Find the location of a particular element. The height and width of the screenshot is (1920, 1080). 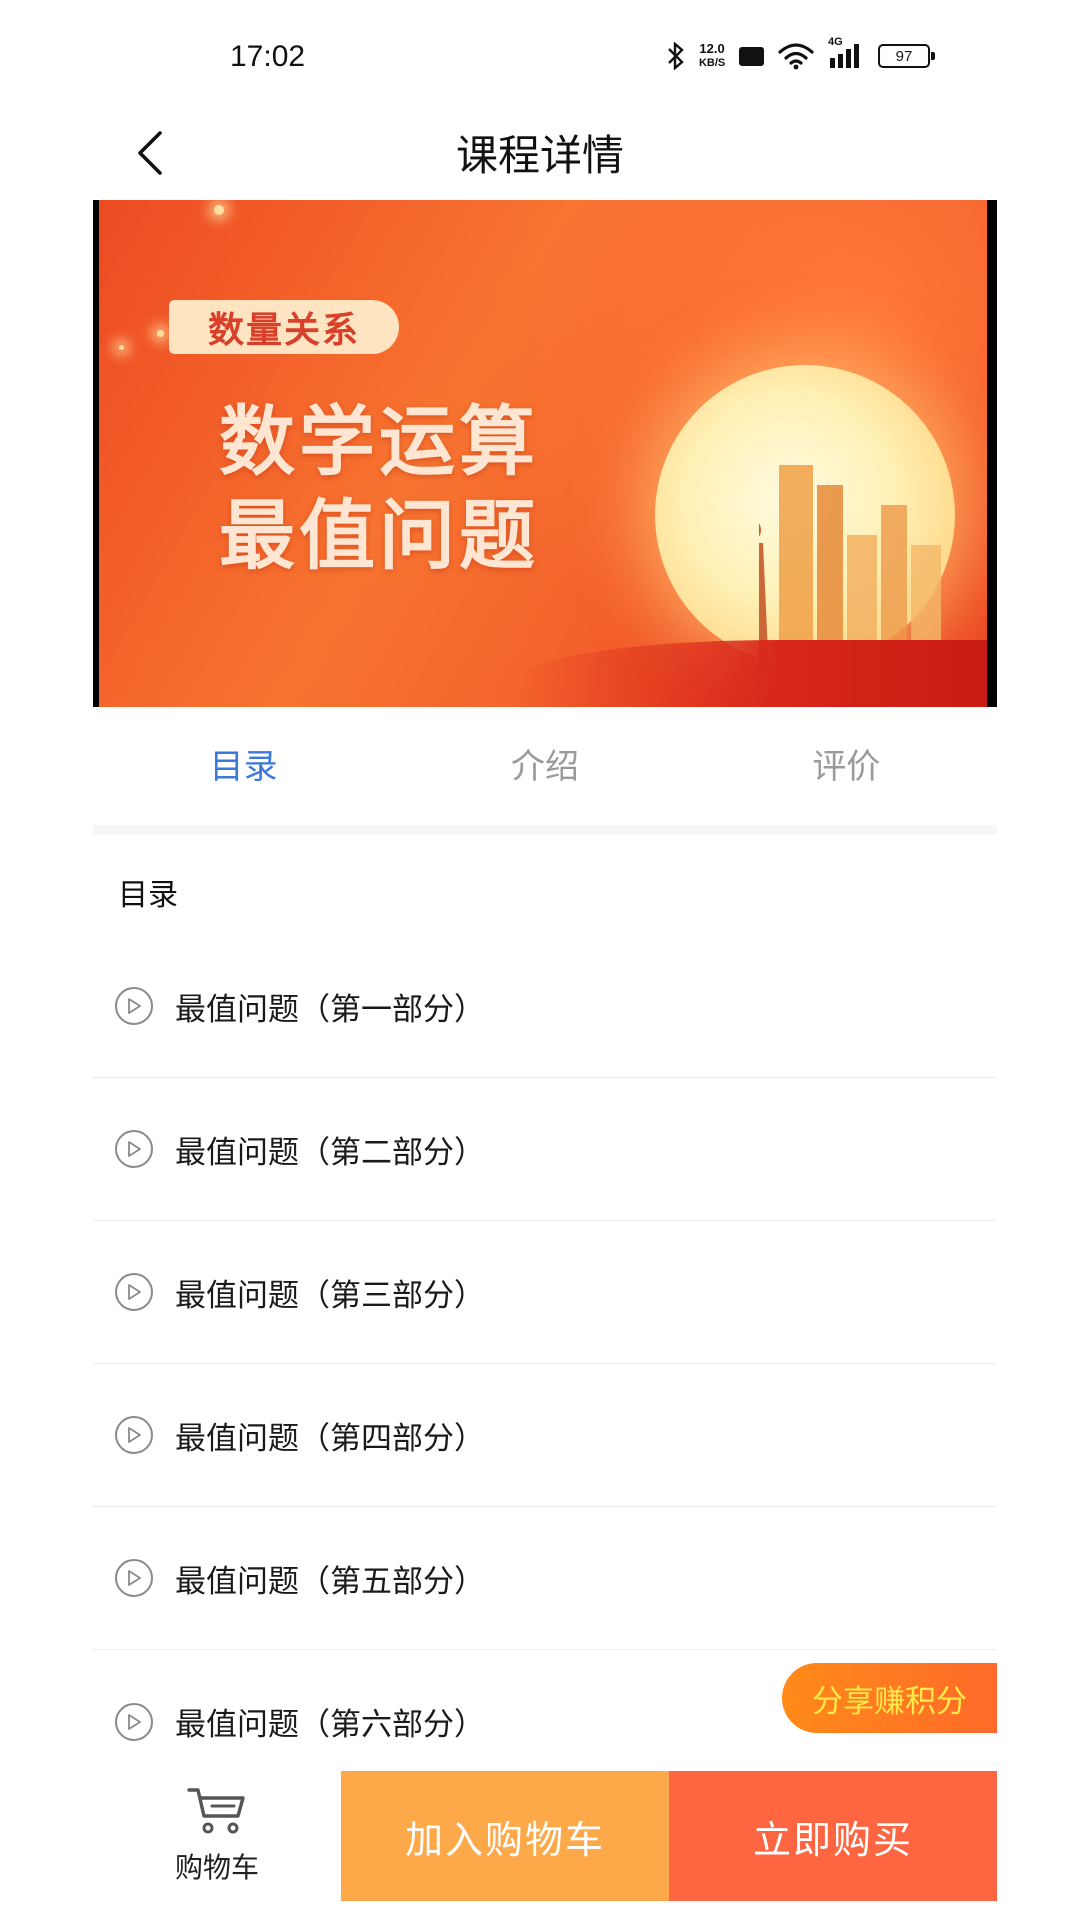

net-speed: 12.0 KB/S is located at coordinates (712, 55).